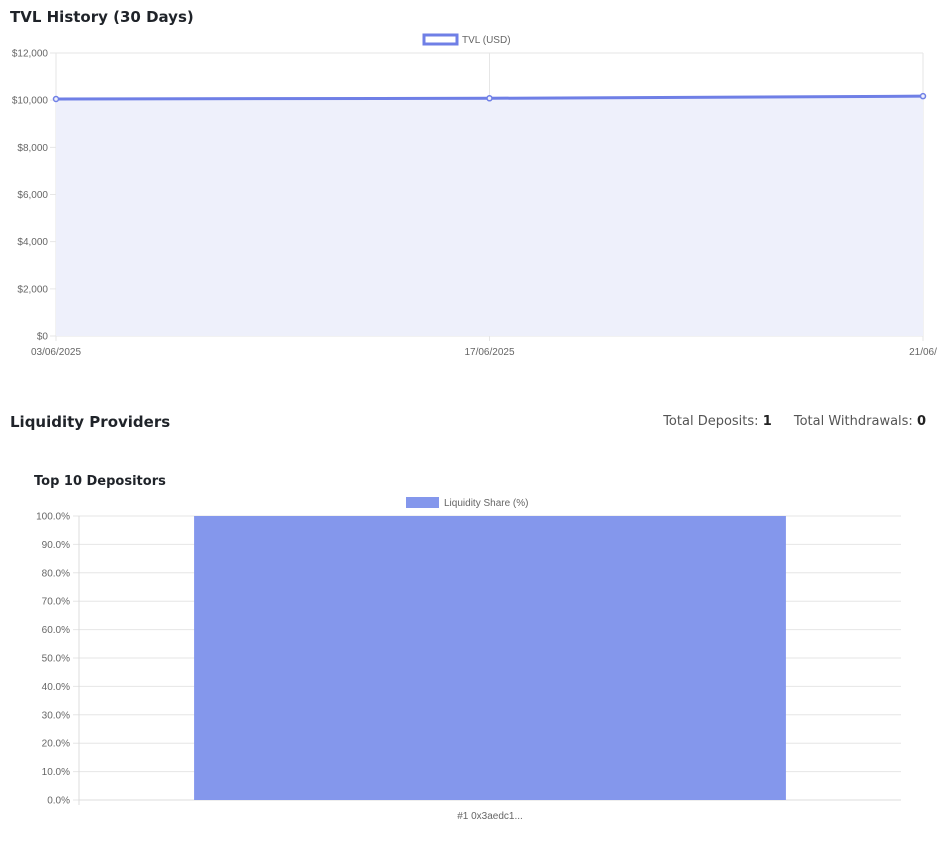 This screenshot has height=844, width=939. Describe the element at coordinates (767, 421) in the screenshot. I see `total-deposits-value: 1` at that location.